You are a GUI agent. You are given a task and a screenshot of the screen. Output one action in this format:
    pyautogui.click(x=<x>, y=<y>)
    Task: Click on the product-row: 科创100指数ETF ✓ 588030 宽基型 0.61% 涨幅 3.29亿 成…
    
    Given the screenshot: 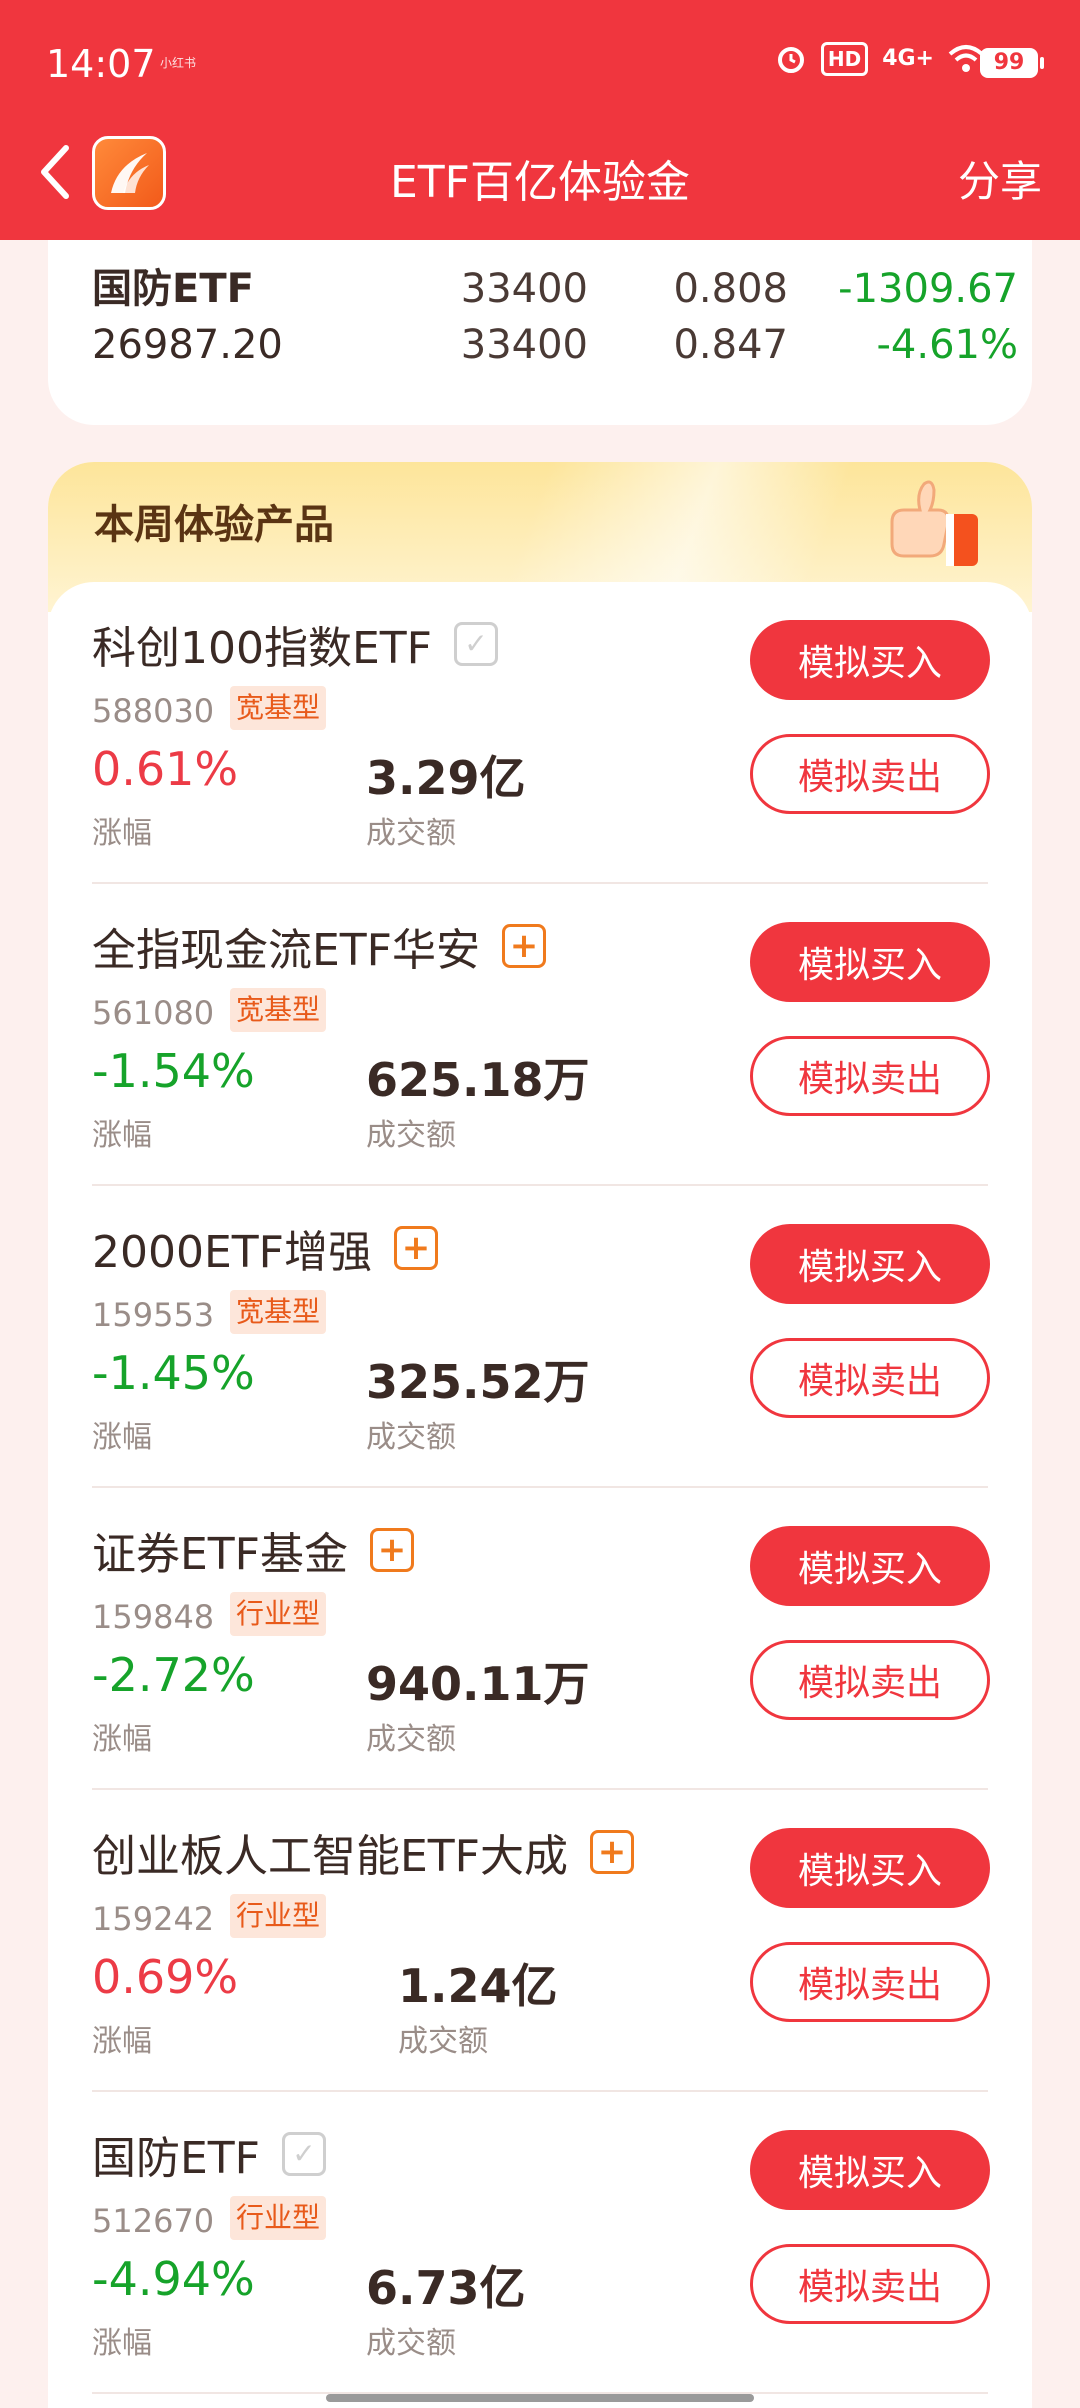 What is the action you would take?
    pyautogui.click(x=540, y=733)
    